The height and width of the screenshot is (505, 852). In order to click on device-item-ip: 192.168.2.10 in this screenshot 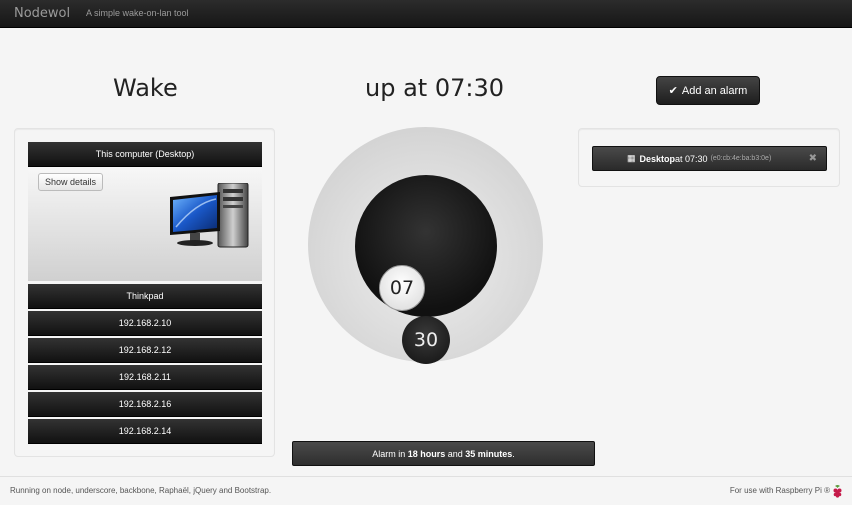, I will do `click(145, 323)`.